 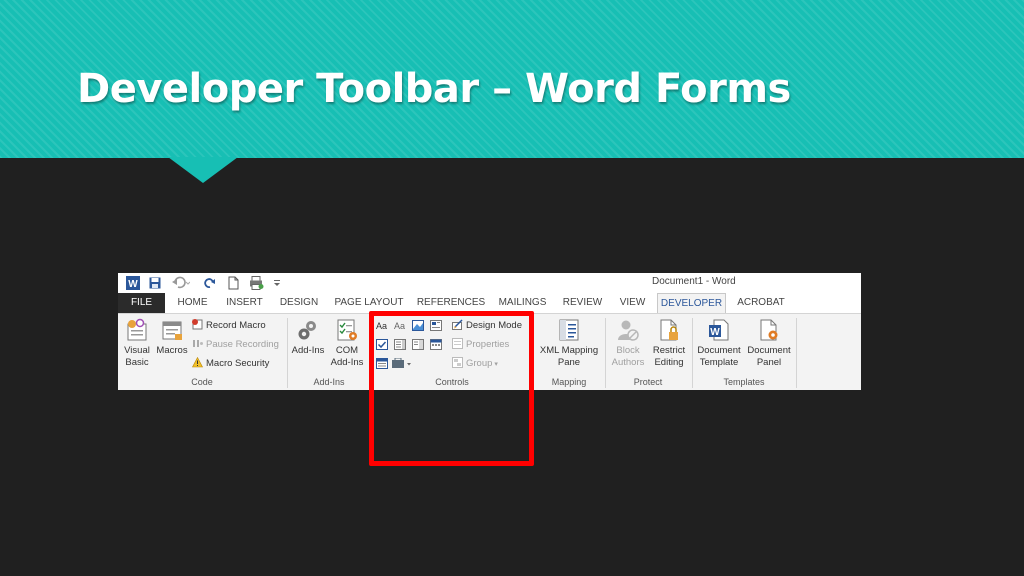 What do you see at coordinates (236, 325) in the screenshot?
I see `record-macro-label: Record Macro` at bounding box center [236, 325].